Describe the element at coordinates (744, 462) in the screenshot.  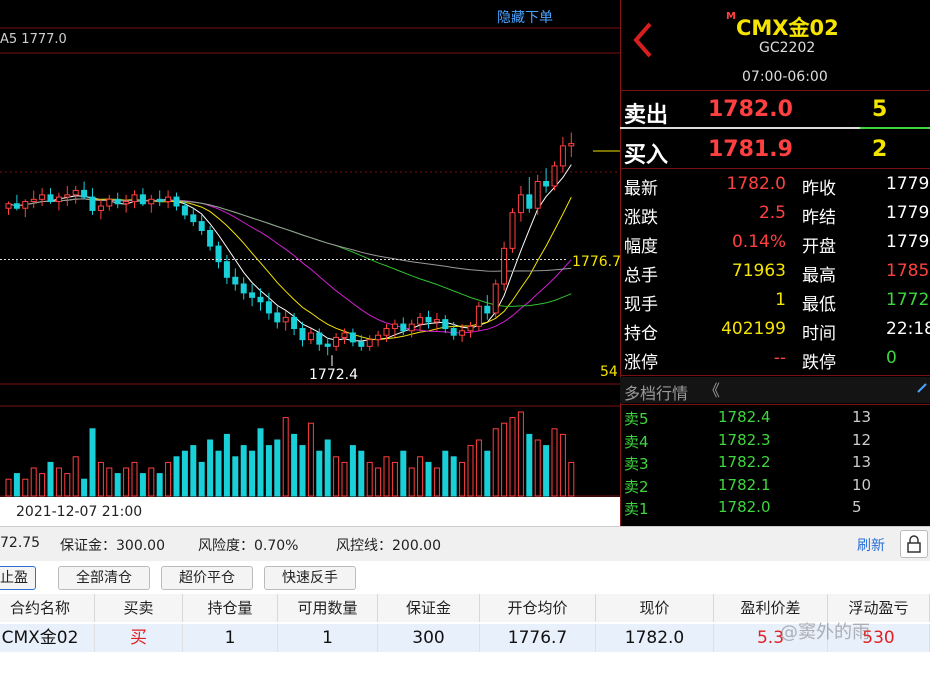
I see `depth-price: 1782.2` at that location.